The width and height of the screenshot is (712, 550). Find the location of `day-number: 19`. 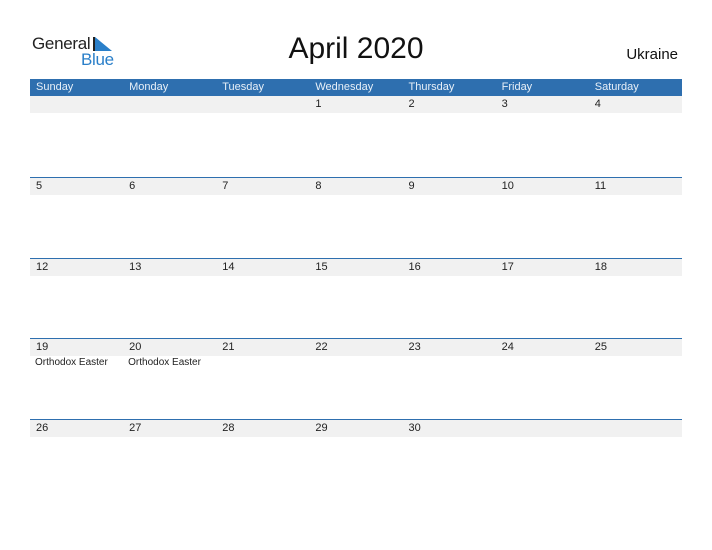

day-number: 19 is located at coordinates (42, 347).